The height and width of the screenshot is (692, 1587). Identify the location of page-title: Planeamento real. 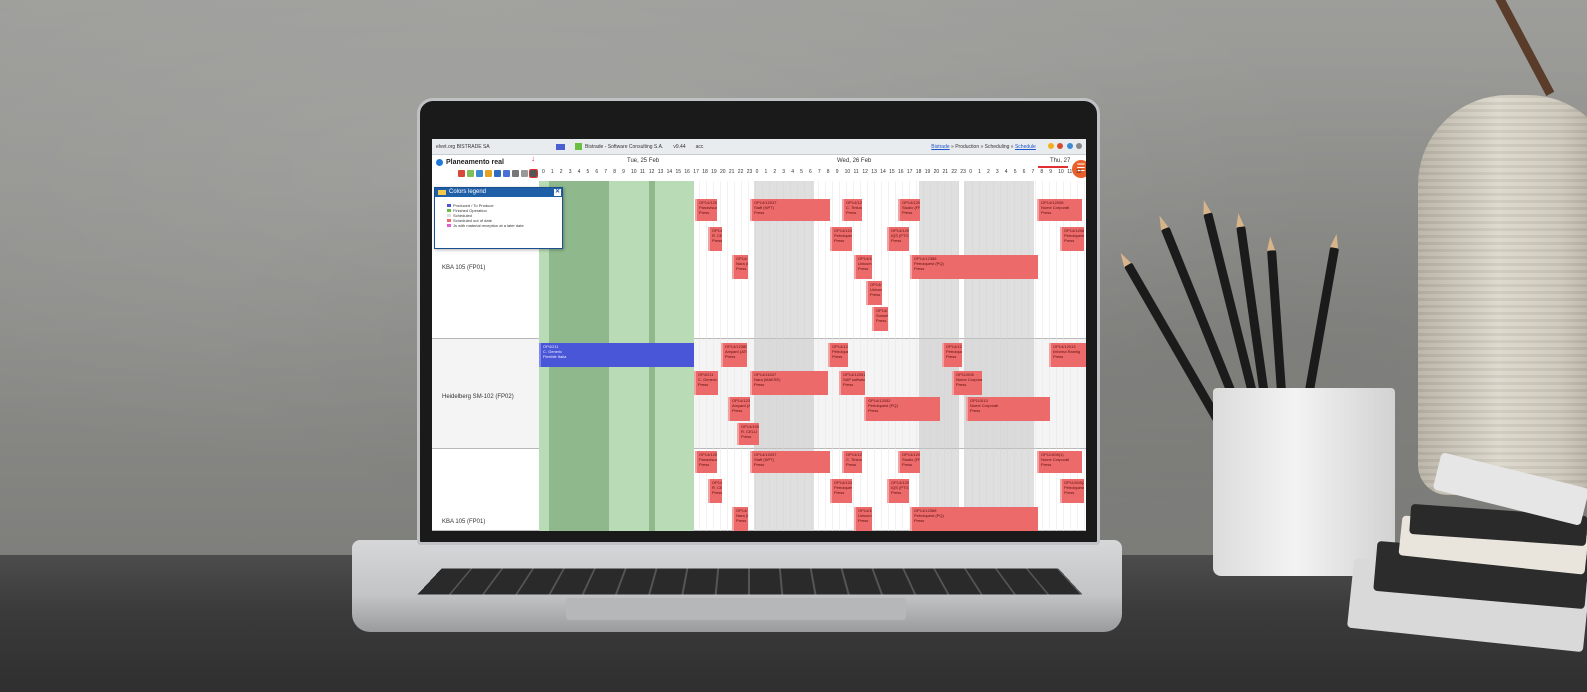
(475, 162).